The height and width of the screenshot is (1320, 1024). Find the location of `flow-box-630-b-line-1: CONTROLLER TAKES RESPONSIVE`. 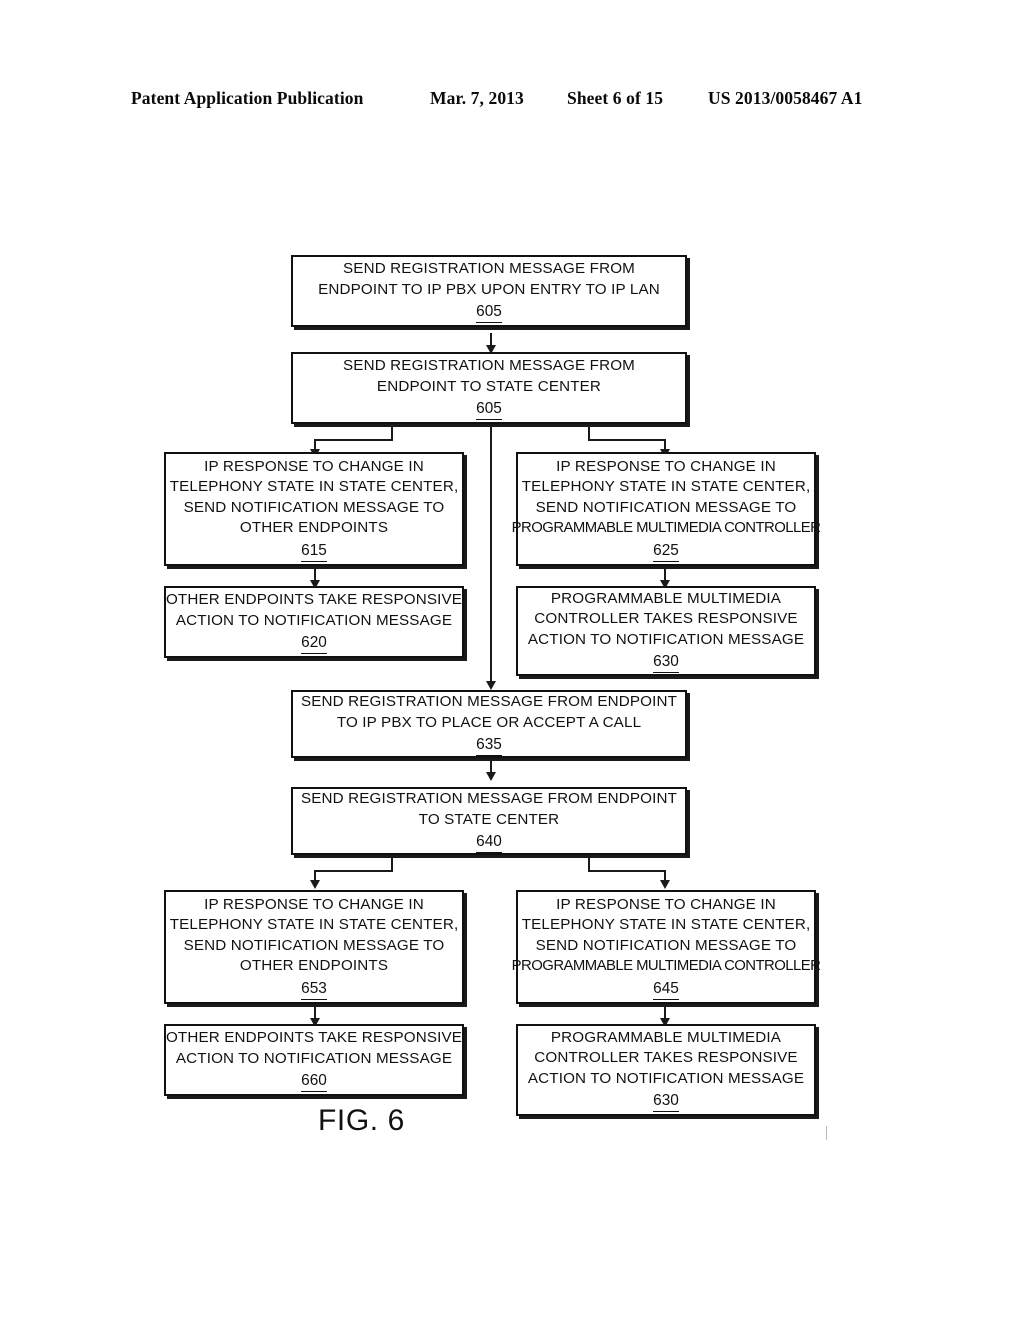

flow-box-630-b-line-1: CONTROLLER TAKES RESPONSIVE is located at coordinates (666, 1058).